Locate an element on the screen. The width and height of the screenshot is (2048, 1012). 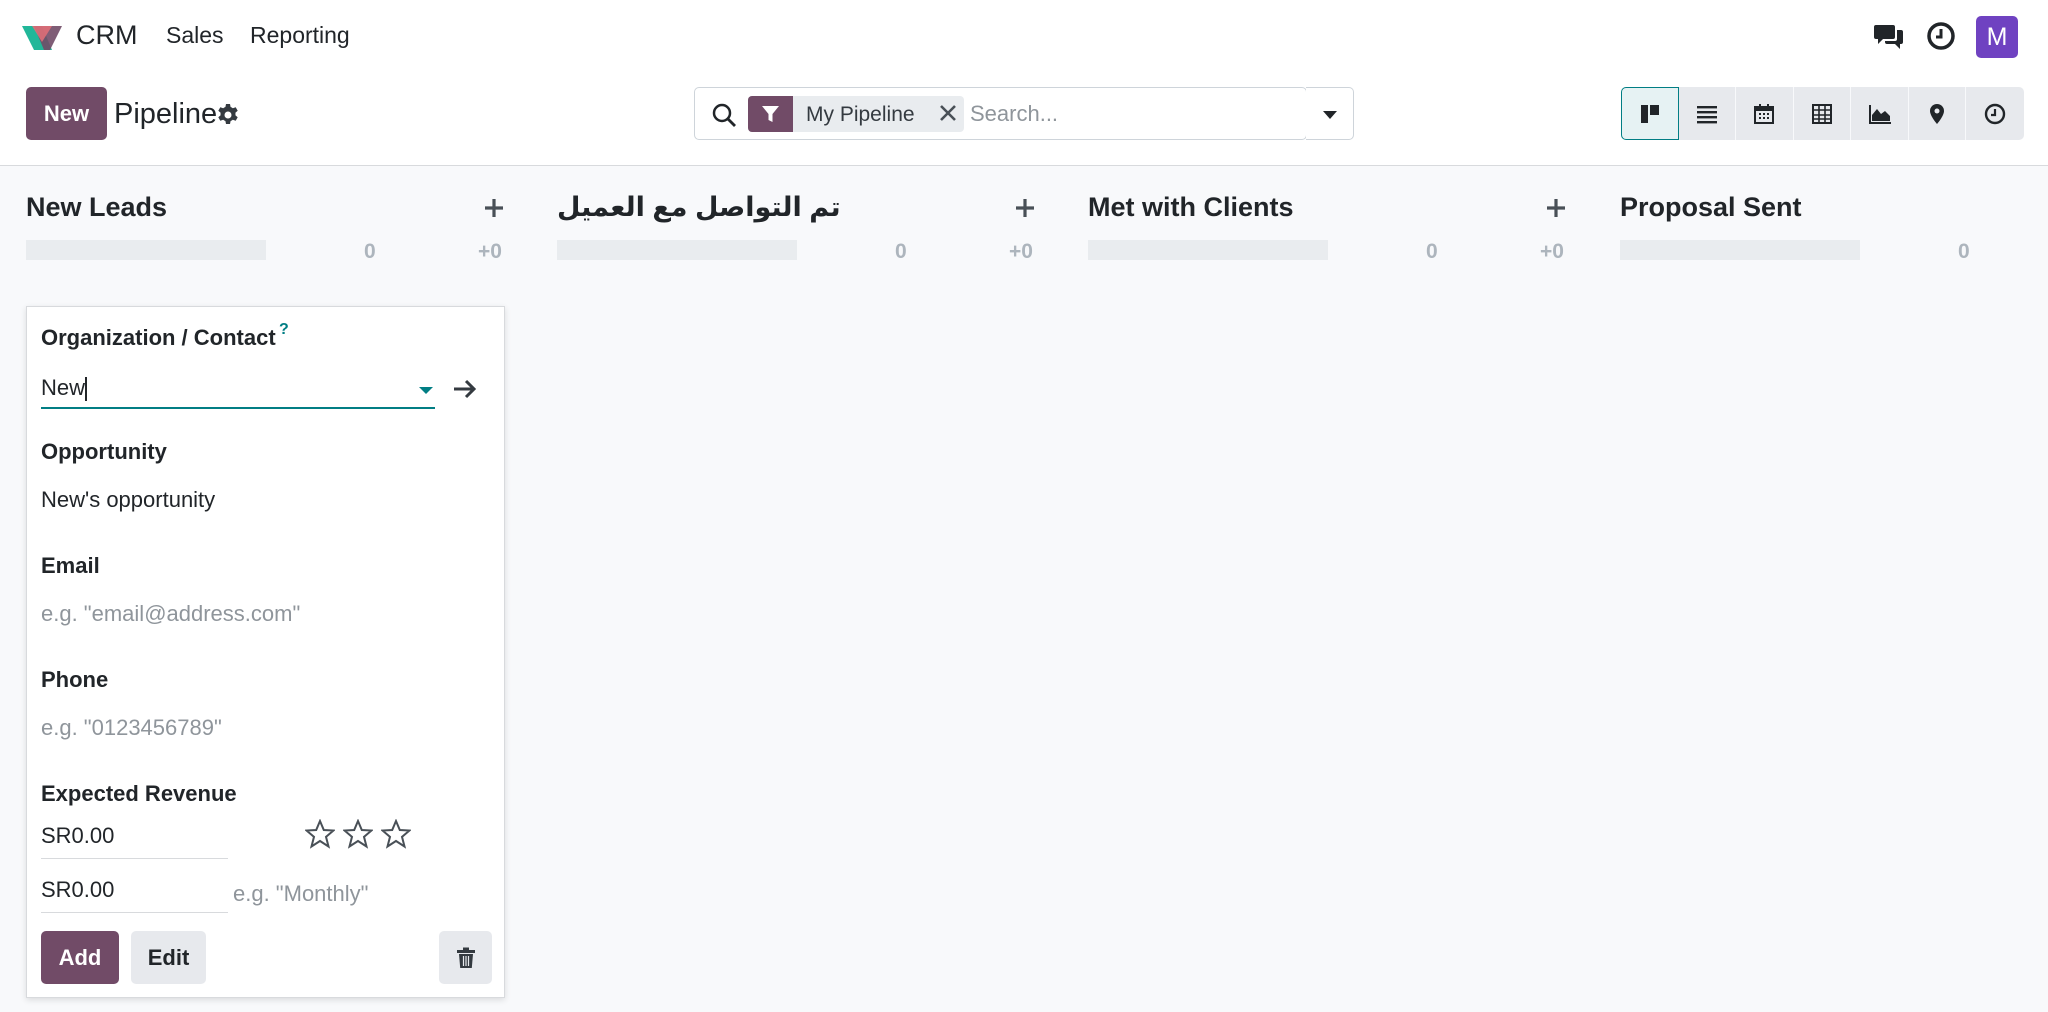
filter-facet: My Pipeline is located at coordinates (856, 114).